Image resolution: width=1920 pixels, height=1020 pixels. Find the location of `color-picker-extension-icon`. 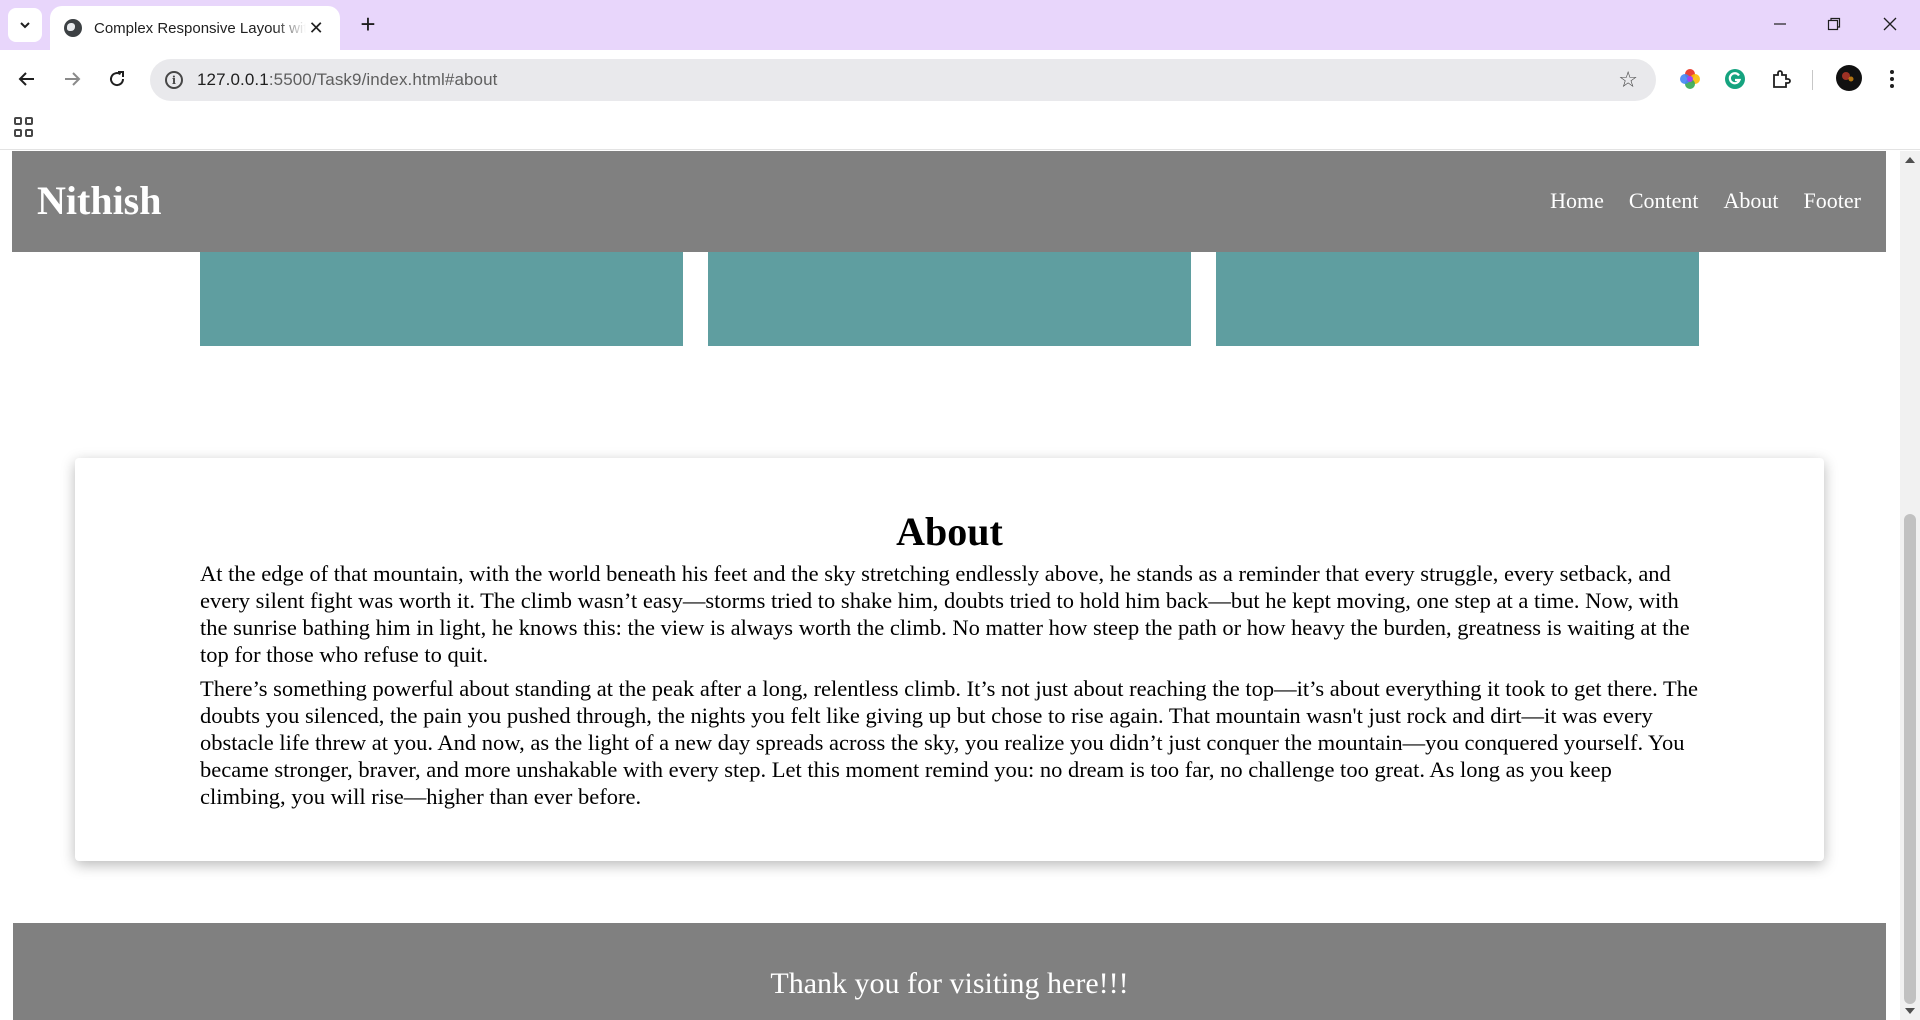

color-picker-extension-icon is located at coordinates (1690, 79).